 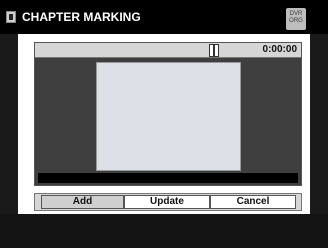 I want to click on pause-bar-right, so click(x=216, y=50).